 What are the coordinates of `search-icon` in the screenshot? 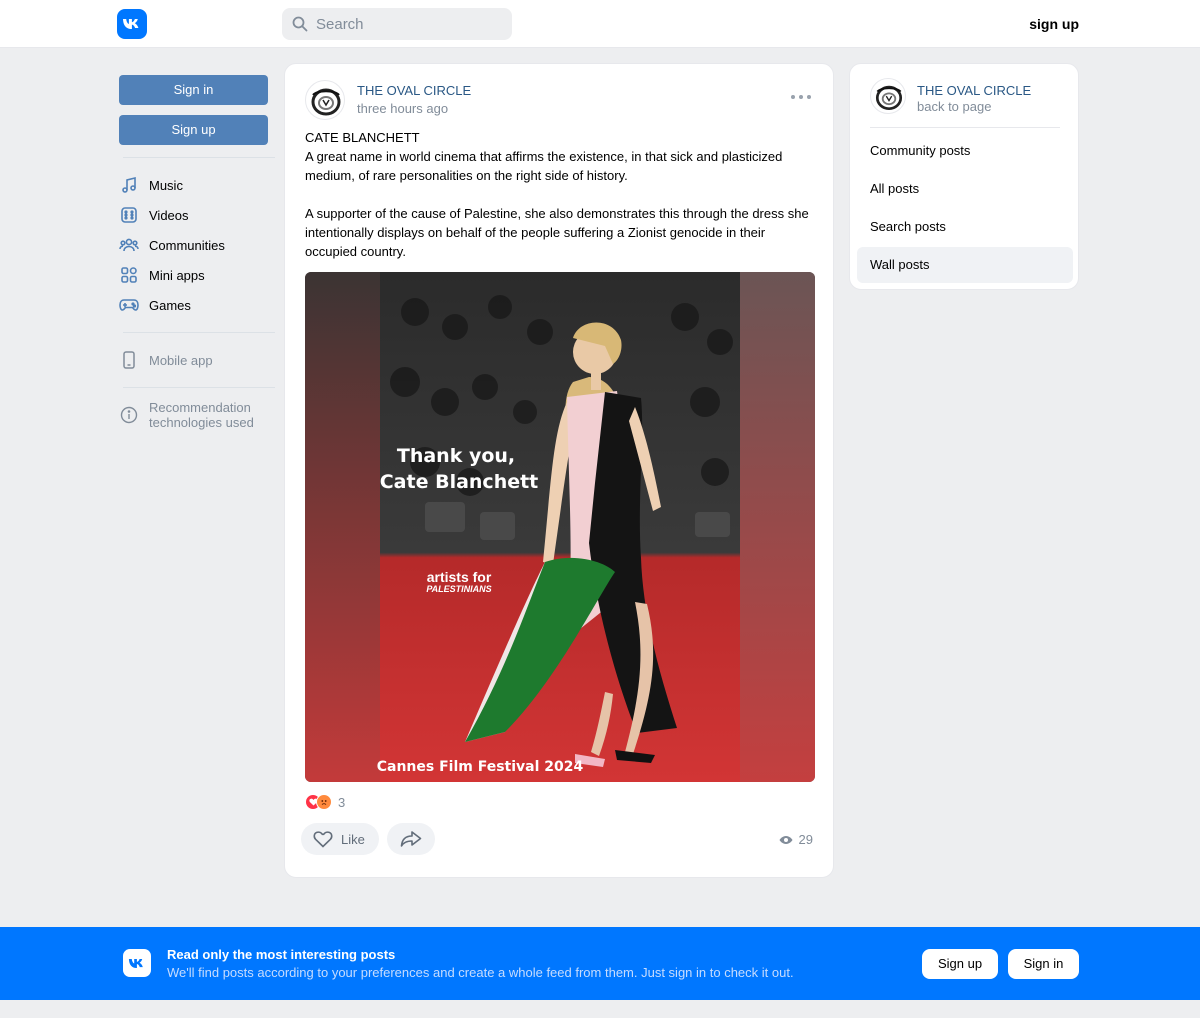 It's located at (300, 24).